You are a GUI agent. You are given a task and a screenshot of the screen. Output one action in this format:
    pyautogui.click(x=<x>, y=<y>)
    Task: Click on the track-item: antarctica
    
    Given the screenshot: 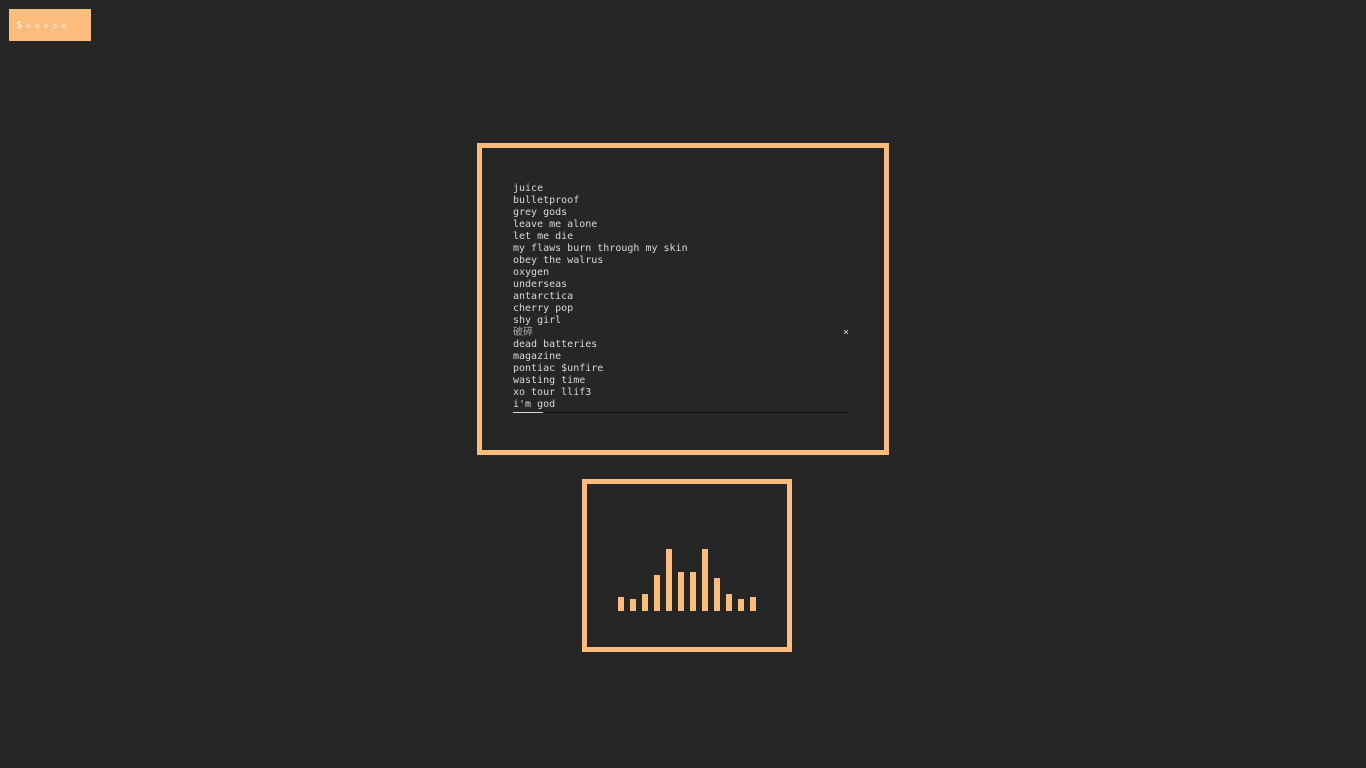 What is the action you would take?
    pyautogui.click(x=683, y=297)
    